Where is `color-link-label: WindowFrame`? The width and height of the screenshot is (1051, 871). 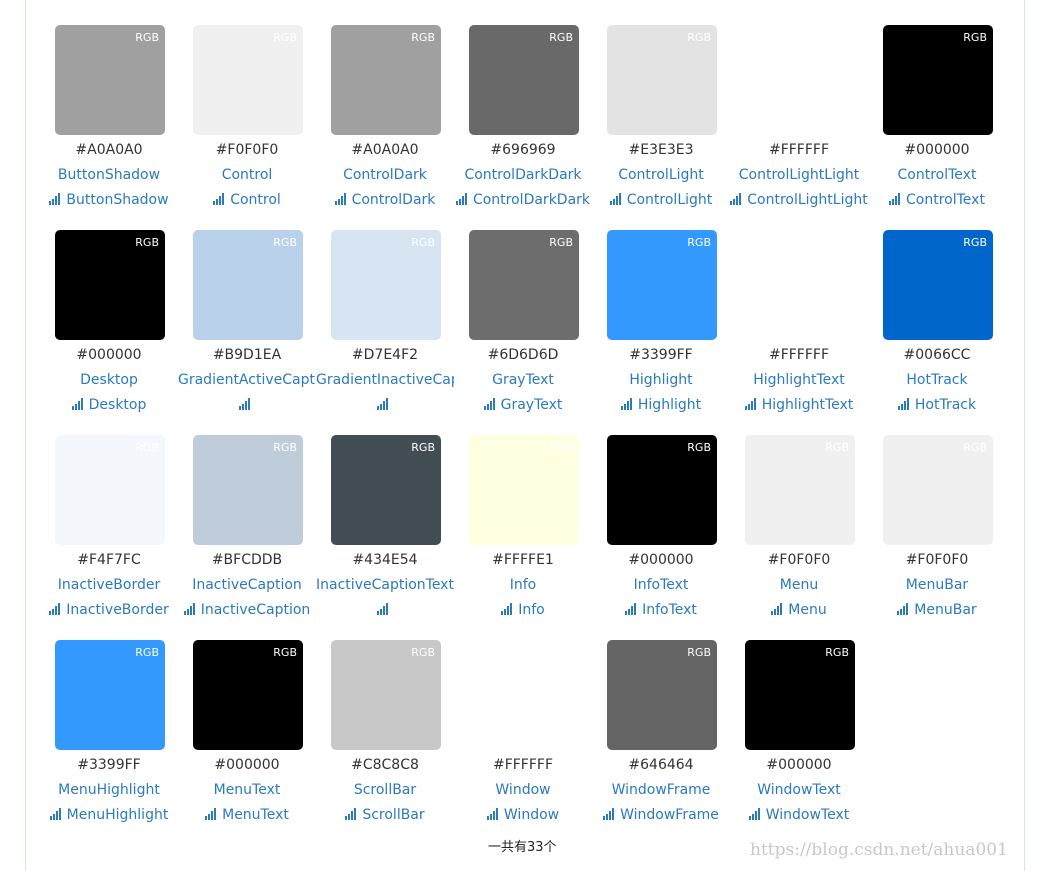
color-link-label: WindowFrame is located at coordinates (669, 815).